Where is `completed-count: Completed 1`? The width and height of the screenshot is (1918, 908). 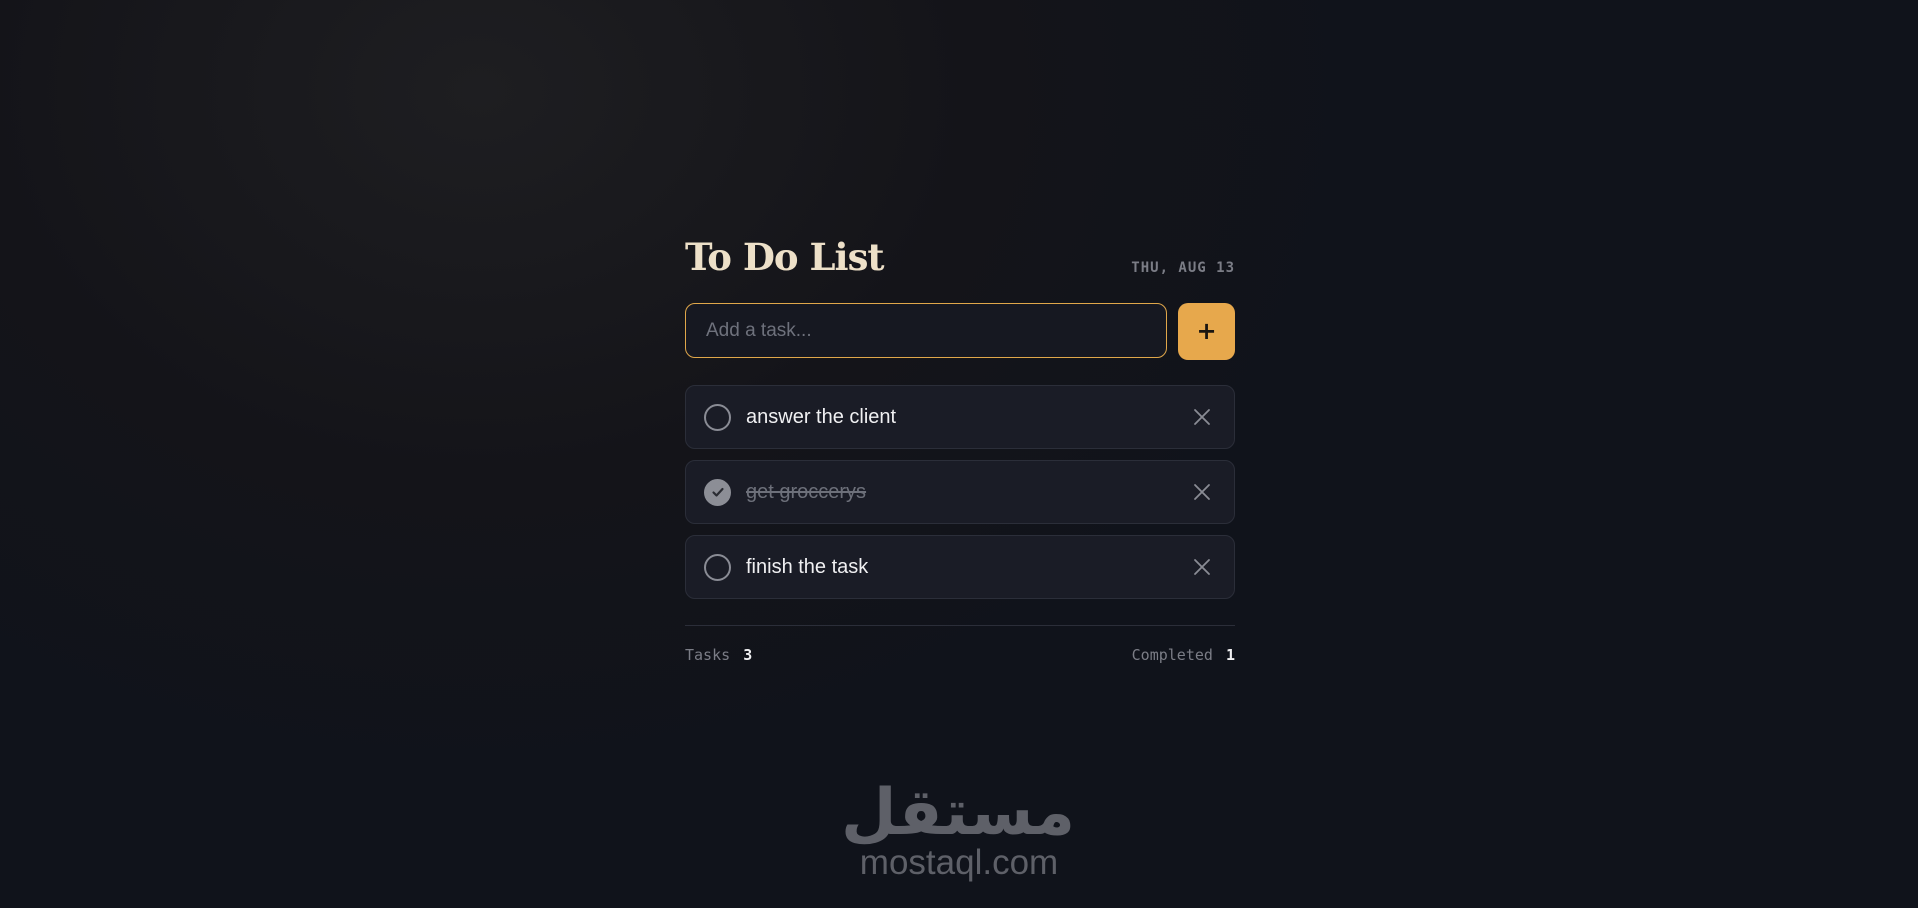 completed-count: Completed 1 is located at coordinates (1183, 655).